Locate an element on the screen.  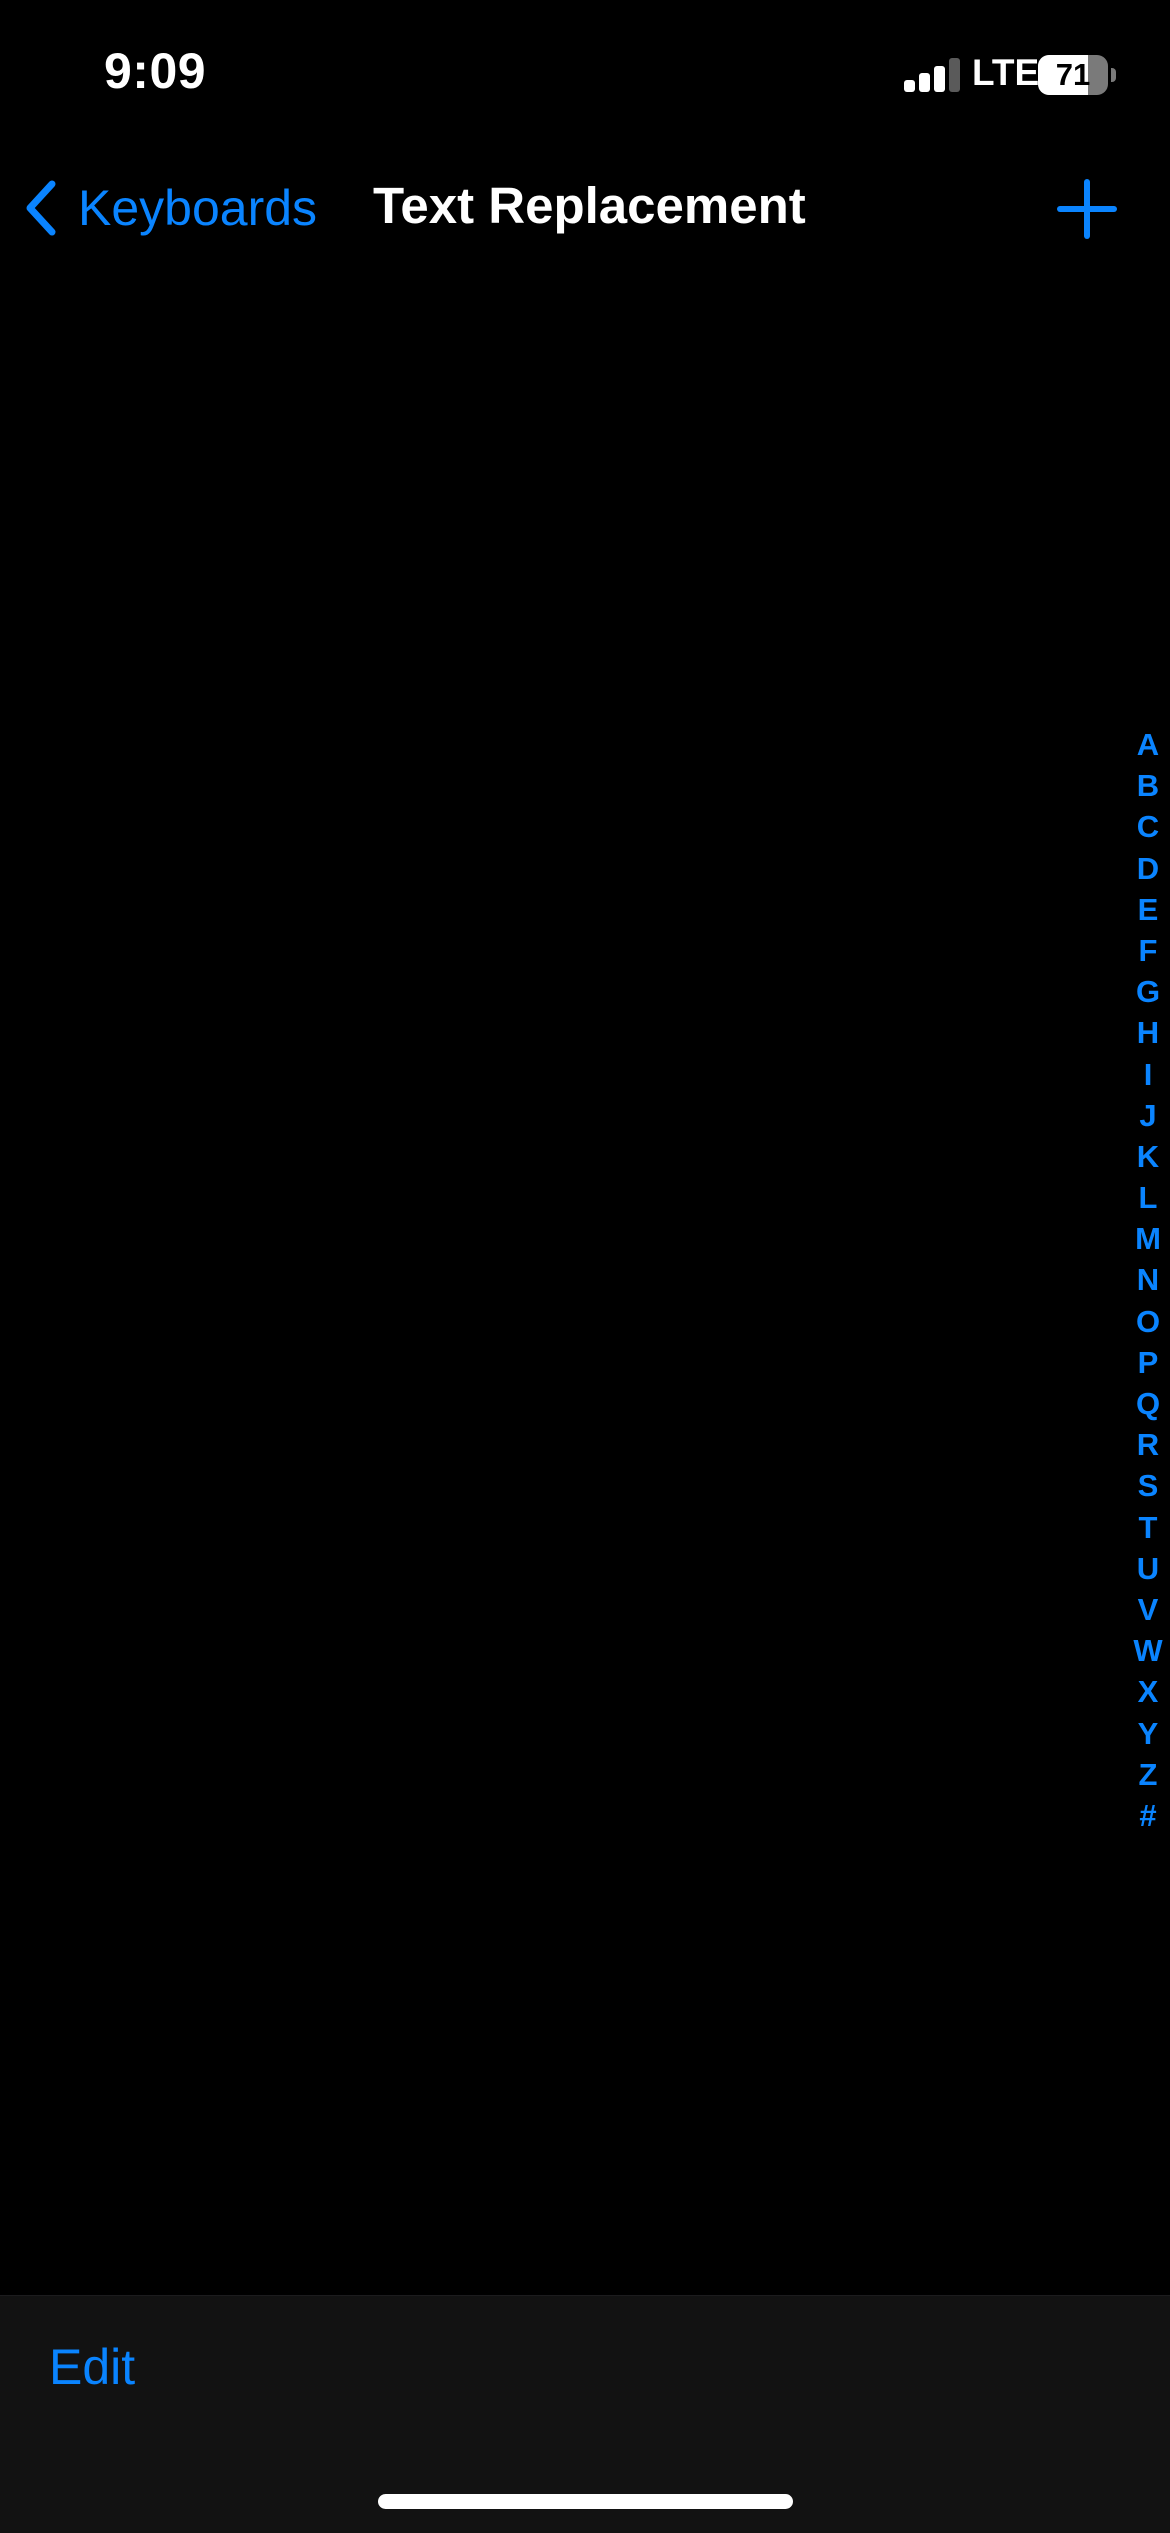
network-type: LTE is located at coordinates (1006, 72).